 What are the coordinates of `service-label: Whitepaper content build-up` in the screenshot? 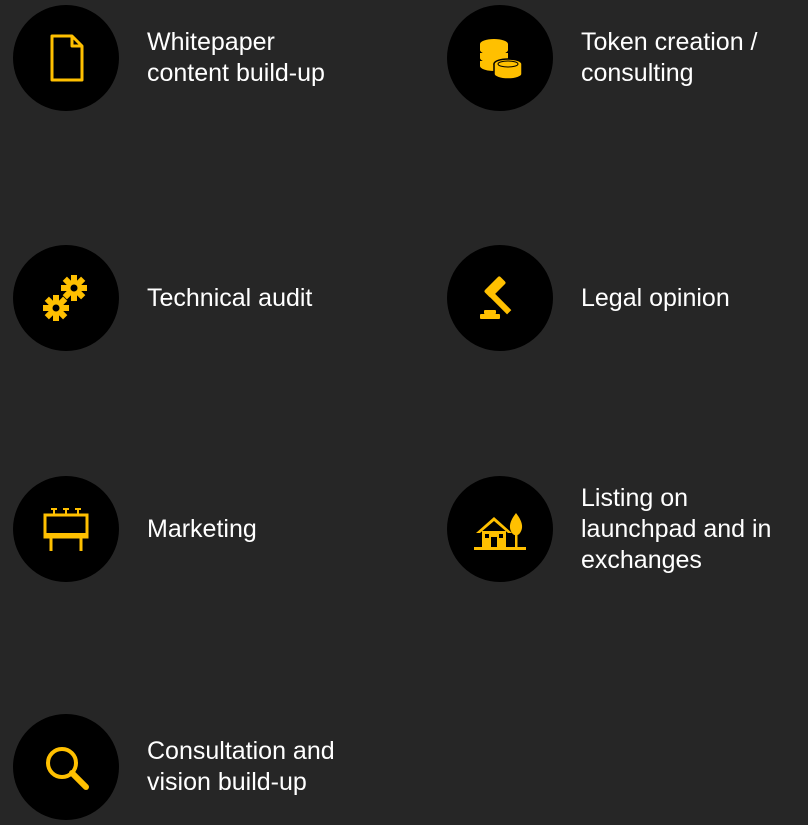 It's located at (236, 58).